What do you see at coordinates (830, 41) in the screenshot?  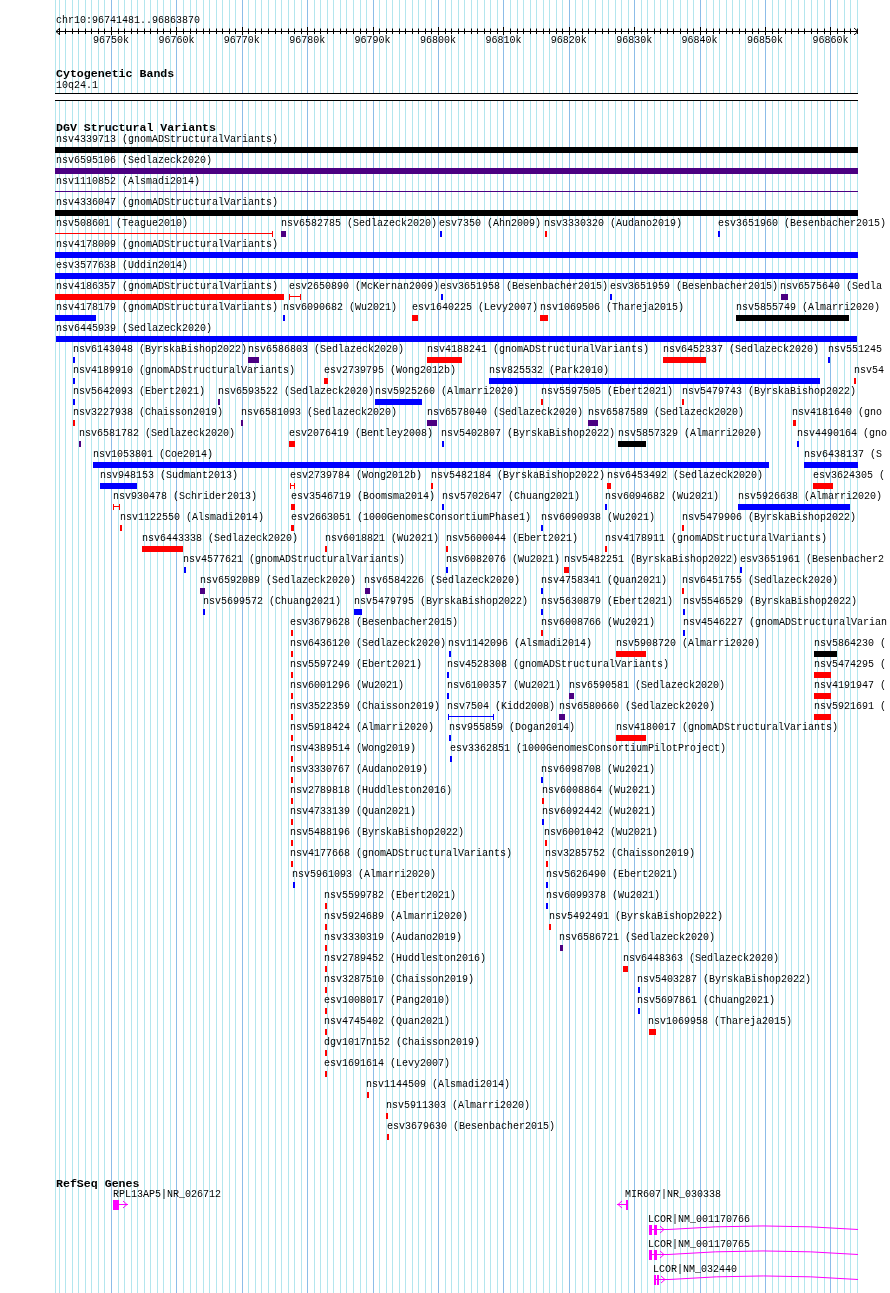 I see `ruler-label: 96860k` at bounding box center [830, 41].